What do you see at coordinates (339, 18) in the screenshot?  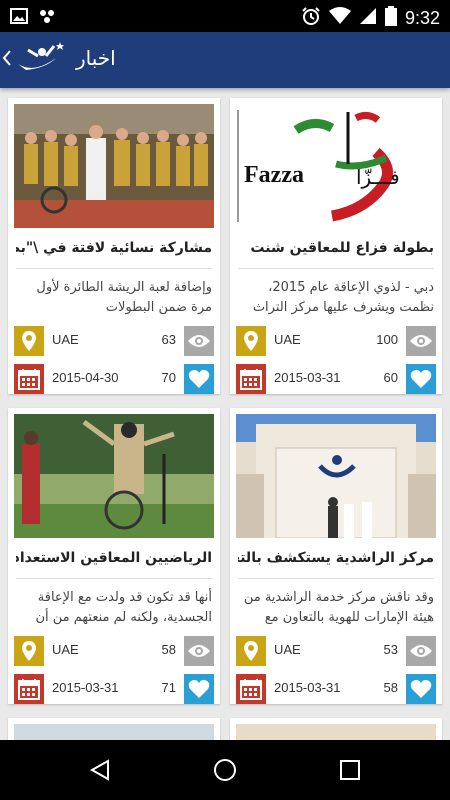 I see `wifi-icon` at bounding box center [339, 18].